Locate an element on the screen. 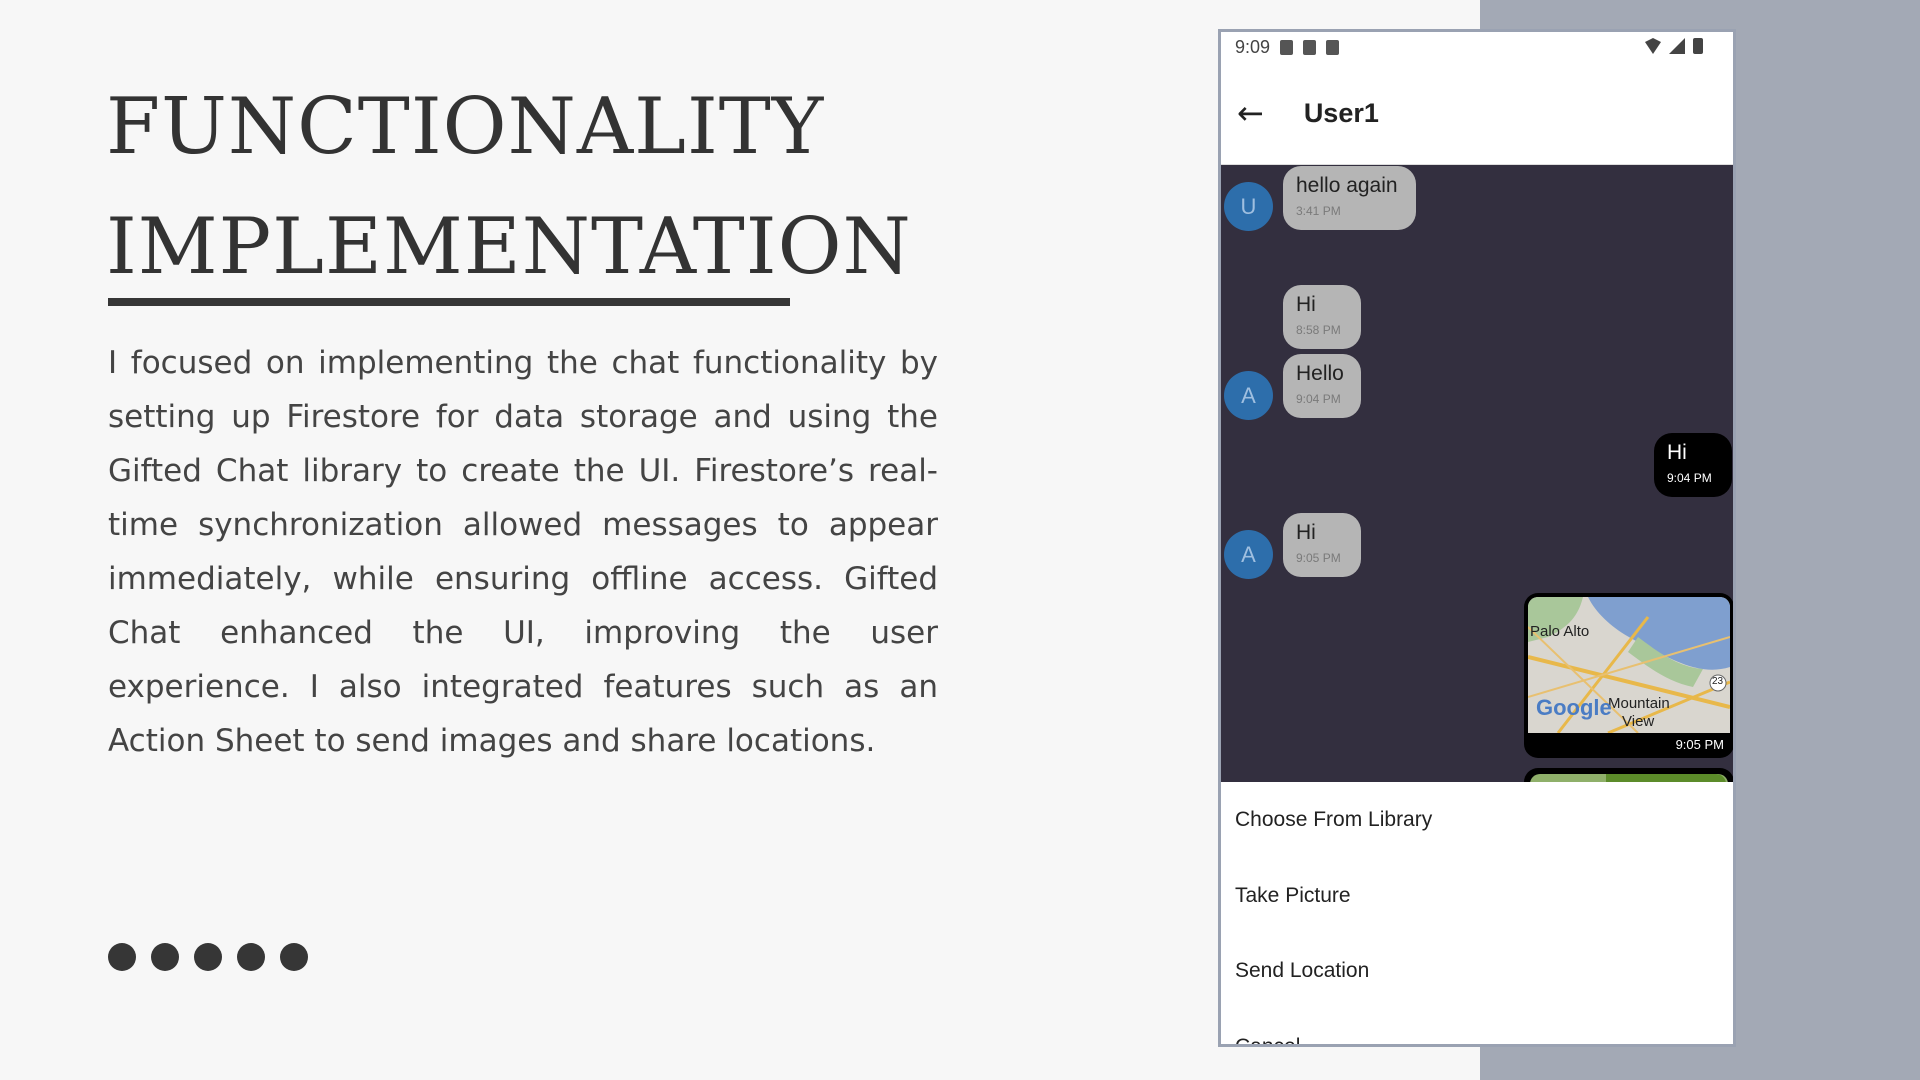 This screenshot has width=1920, height=1080. message-time: 8:58 PM is located at coordinates (1318, 330).